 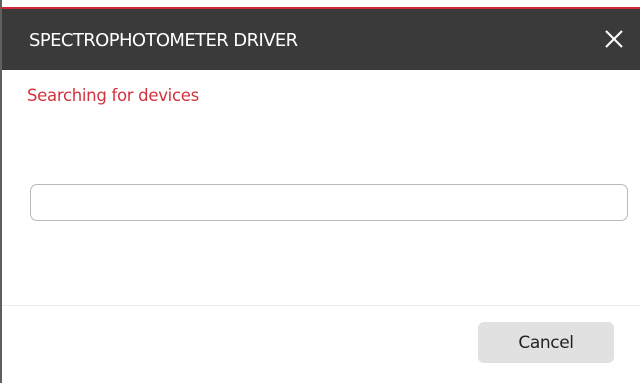 What do you see at coordinates (546, 342) in the screenshot?
I see `cancel-button: Cancel` at bounding box center [546, 342].